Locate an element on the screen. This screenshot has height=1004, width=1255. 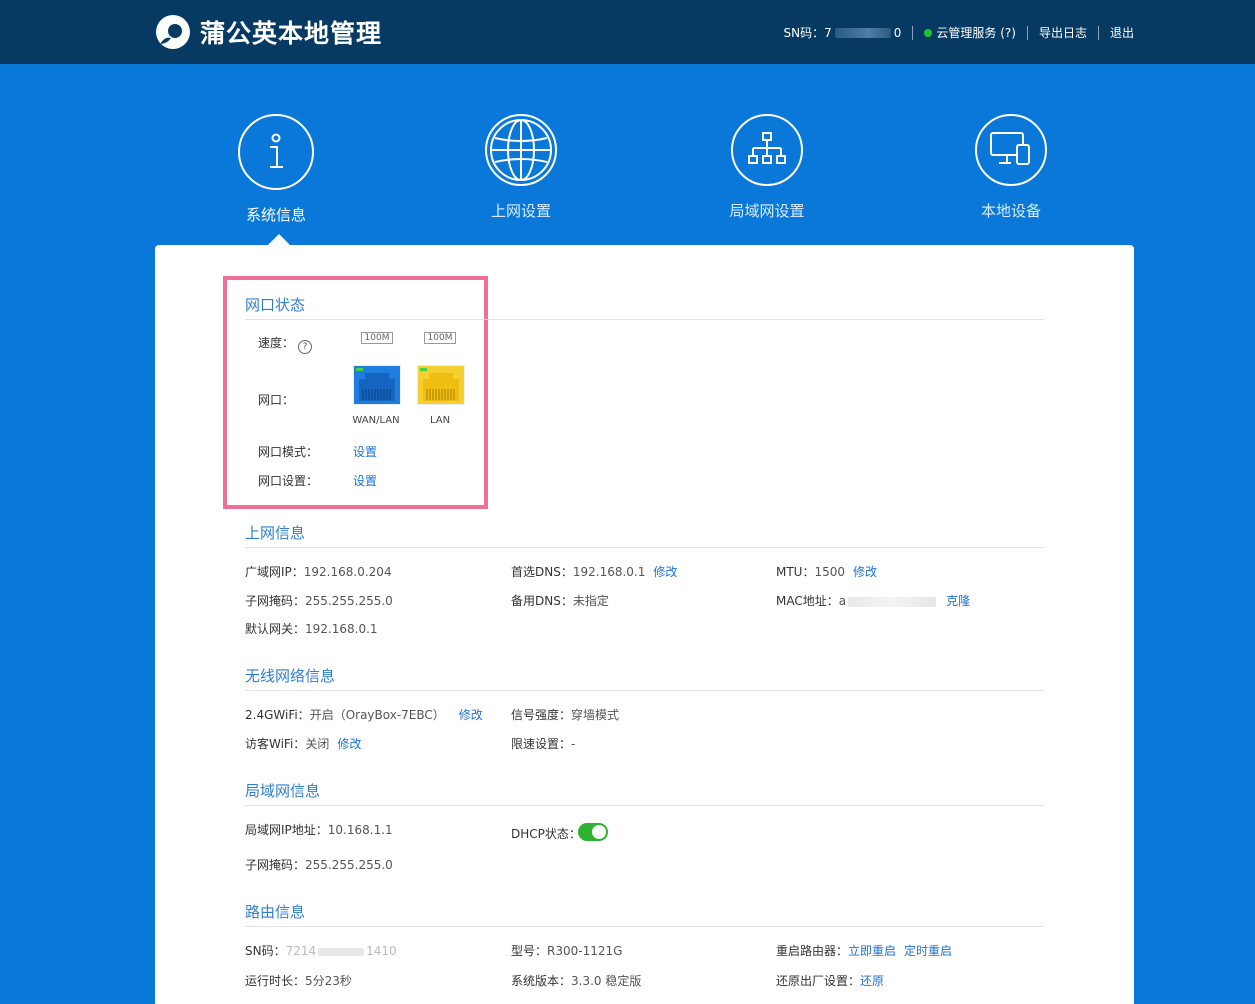
gateway-row: 默认网关：192.168.0.1 is located at coordinates (311, 628).